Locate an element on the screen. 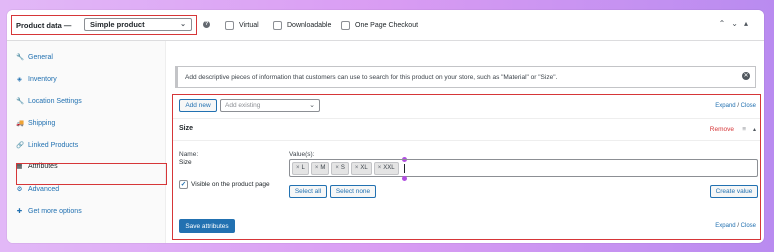  plug-icon: ✚ is located at coordinates (19, 211).